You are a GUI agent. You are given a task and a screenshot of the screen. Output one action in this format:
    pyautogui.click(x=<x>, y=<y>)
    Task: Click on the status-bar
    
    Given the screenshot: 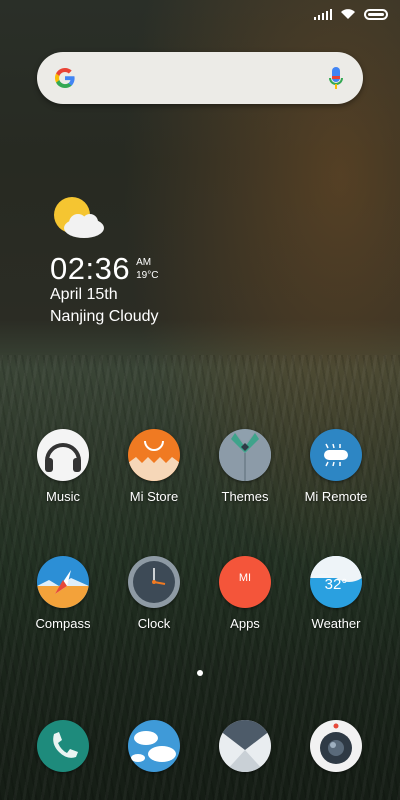 What is the action you would take?
    pyautogui.click(x=351, y=14)
    